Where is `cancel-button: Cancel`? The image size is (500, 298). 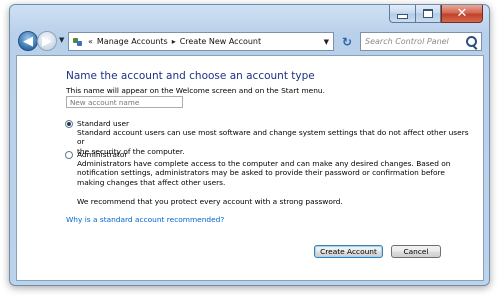 cancel-button: Cancel is located at coordinates (416, 251).